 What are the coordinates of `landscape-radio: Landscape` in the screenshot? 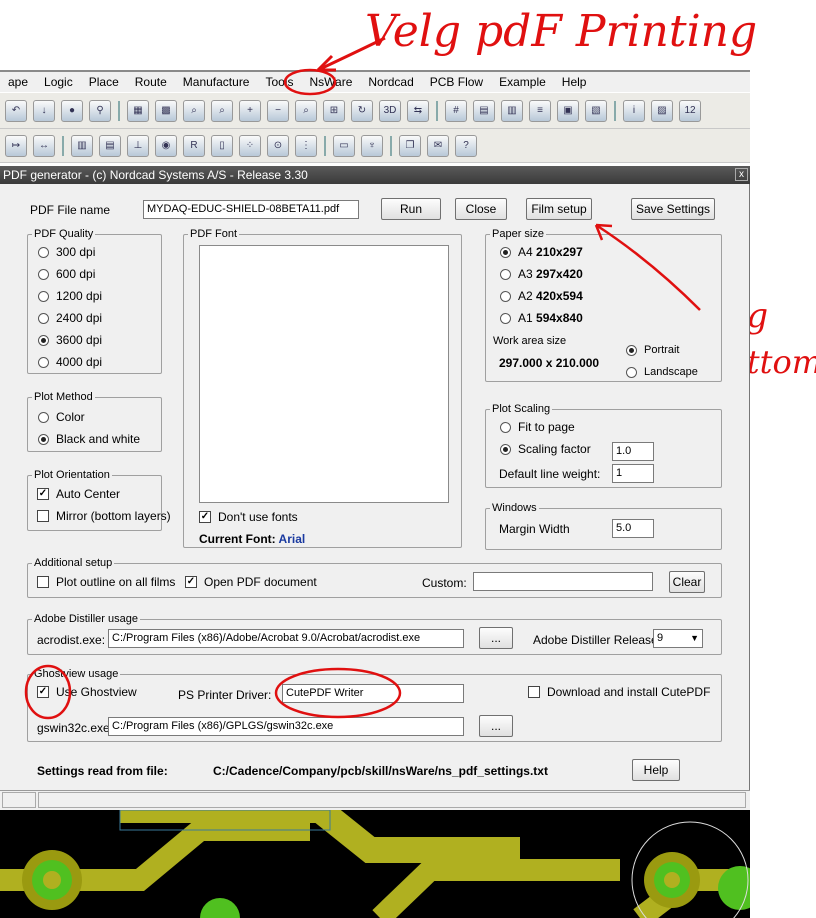 It's located at (662, 372).